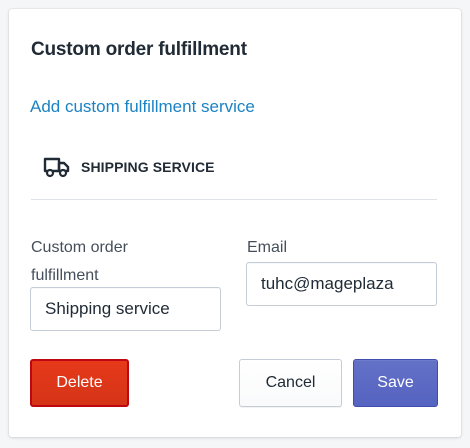 The width and height of the screenshot is (470, 448). What do you see at coordinates (125, 309) in the screenshot?
I see `fulfillment-name-input` at bounding box center [125, 309].